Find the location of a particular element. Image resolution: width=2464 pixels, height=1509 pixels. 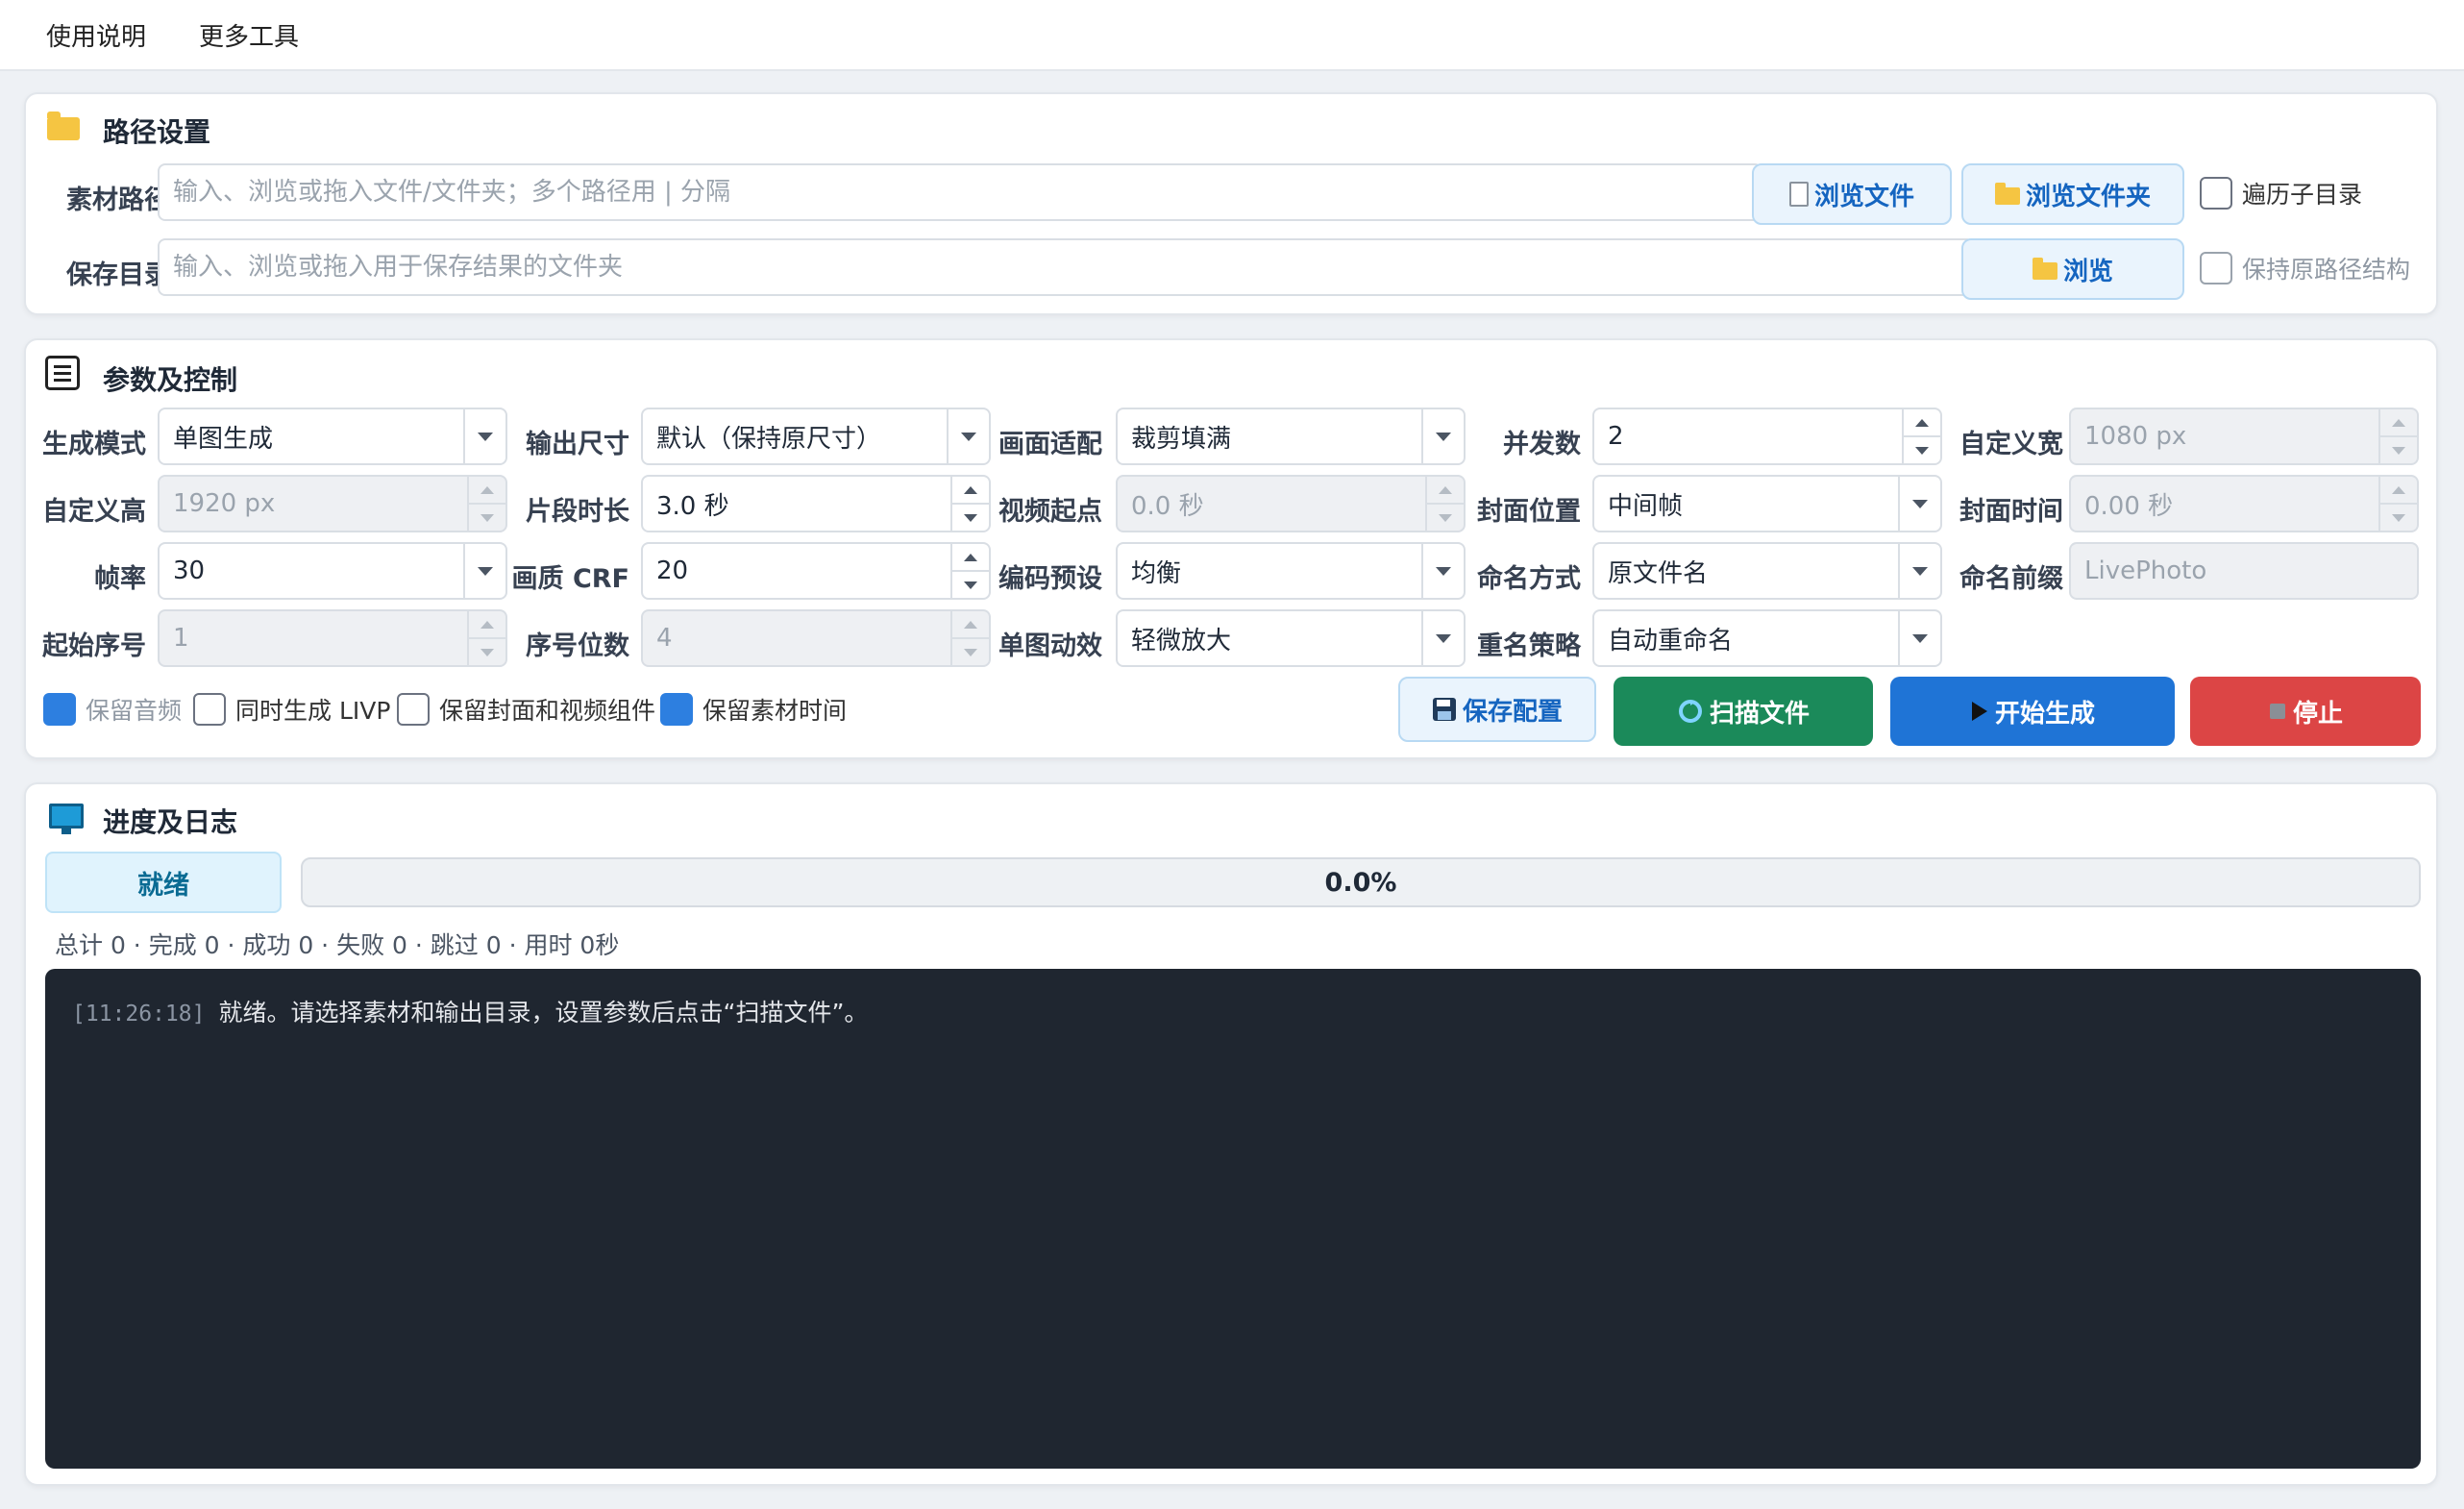

output-size-combo: 默认（保持原尺寸） is located at coordinates (816, 436).